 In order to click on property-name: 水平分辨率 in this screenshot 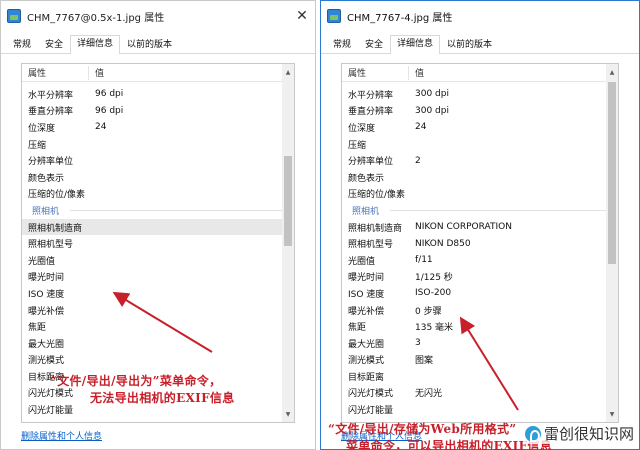, I will do `click(51, 95)`.